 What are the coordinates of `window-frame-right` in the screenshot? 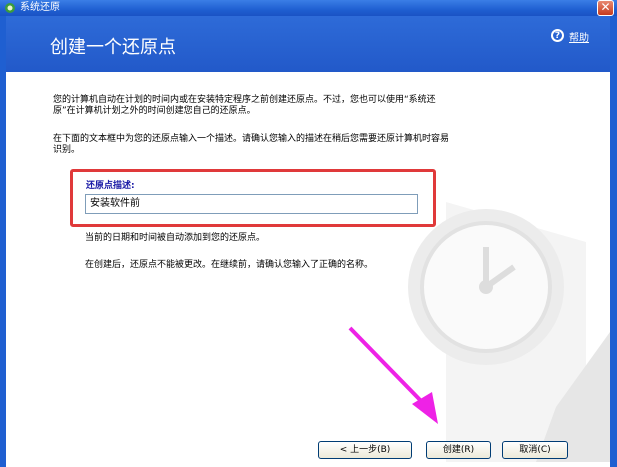 It's located at (613, 241).